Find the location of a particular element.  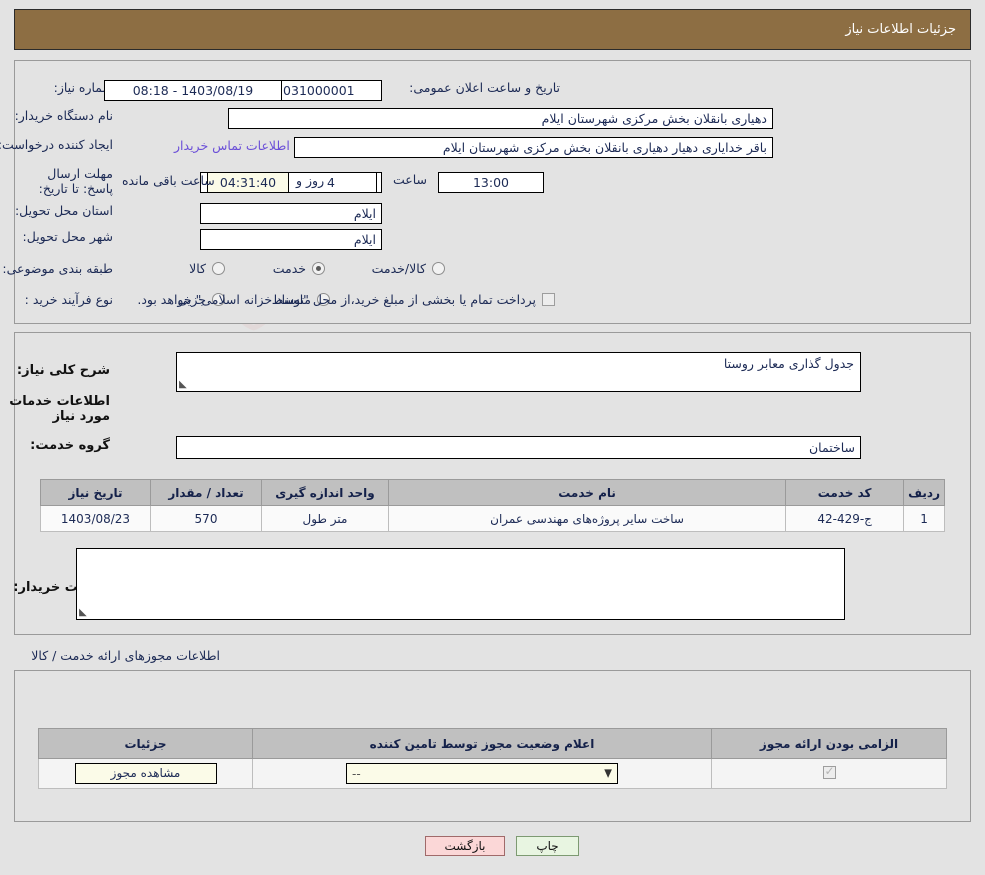

print-button: چاپ is located at coordinates (547, 846).